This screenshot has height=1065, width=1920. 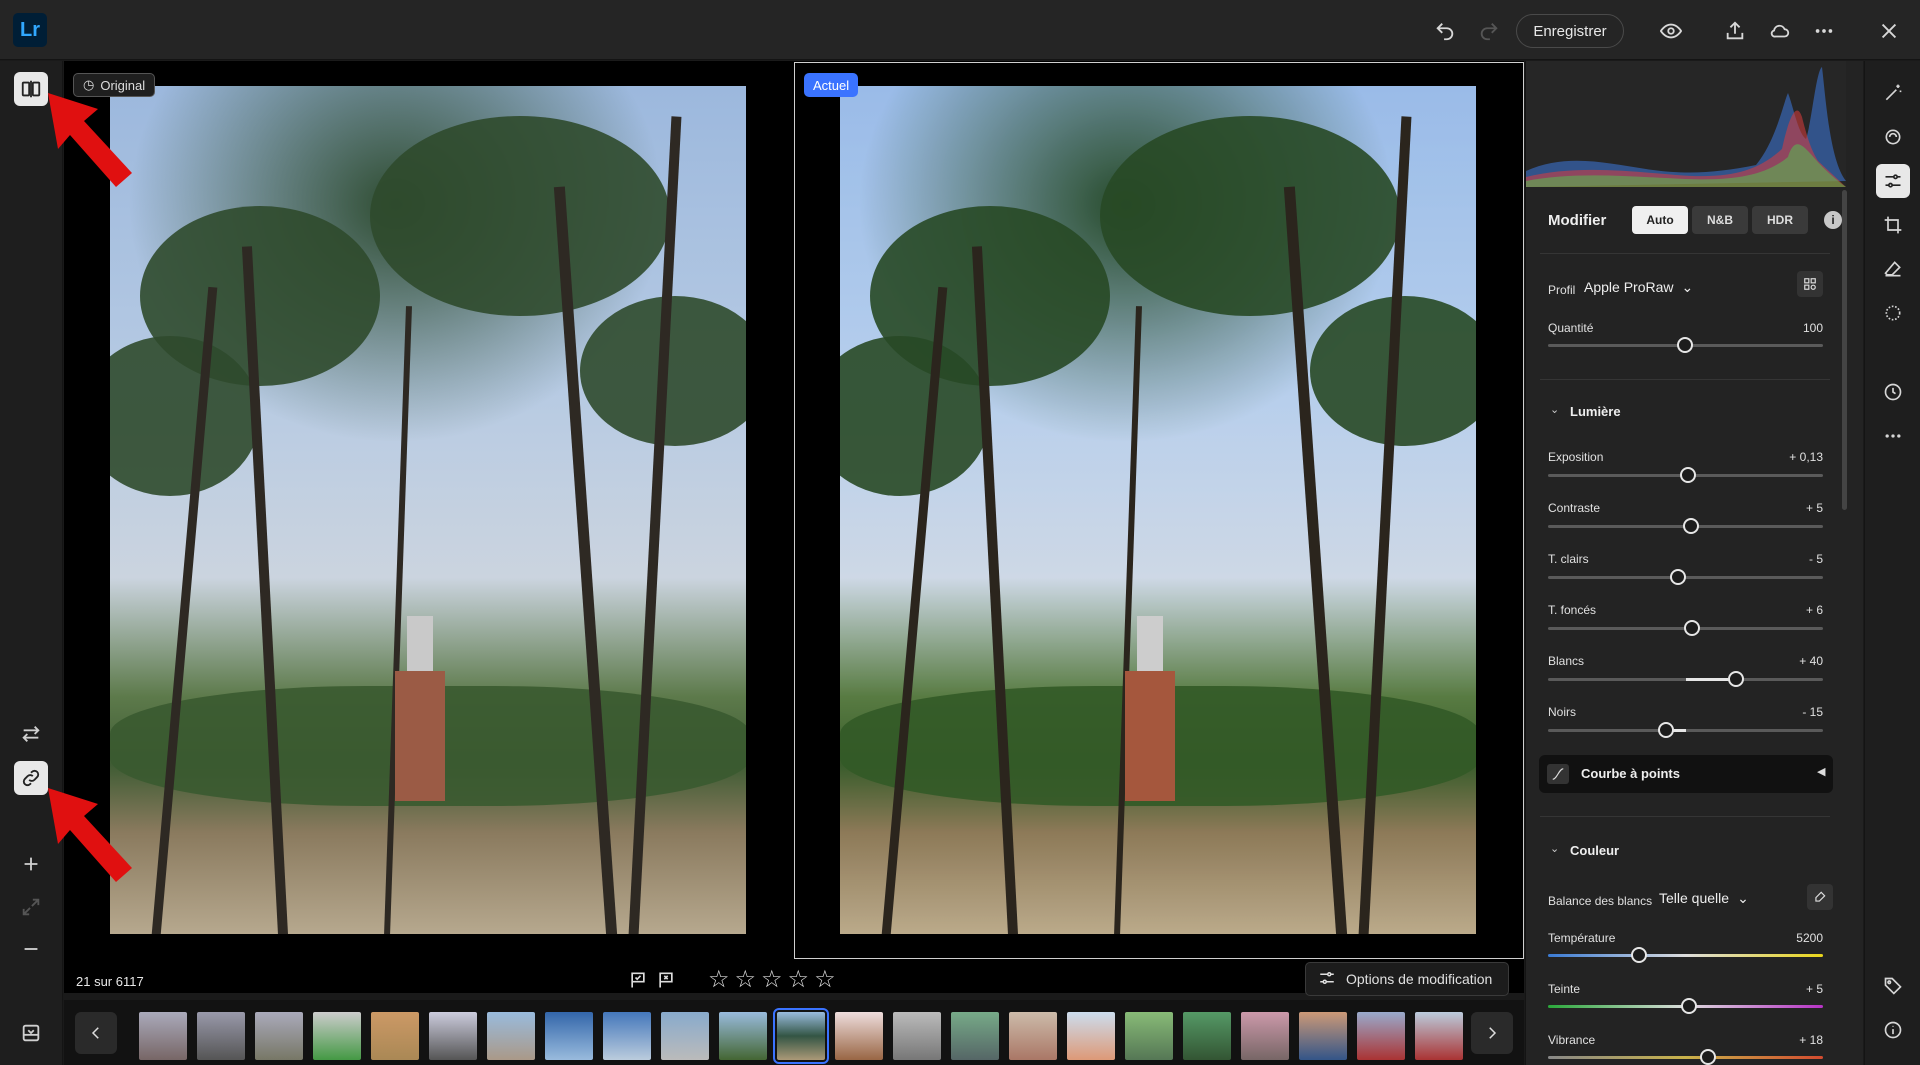 What do you see at coordinates (31, 1033) in the screenshot?
I see `filmstrip-toggle-icon` at bounding box center [31, 1033].